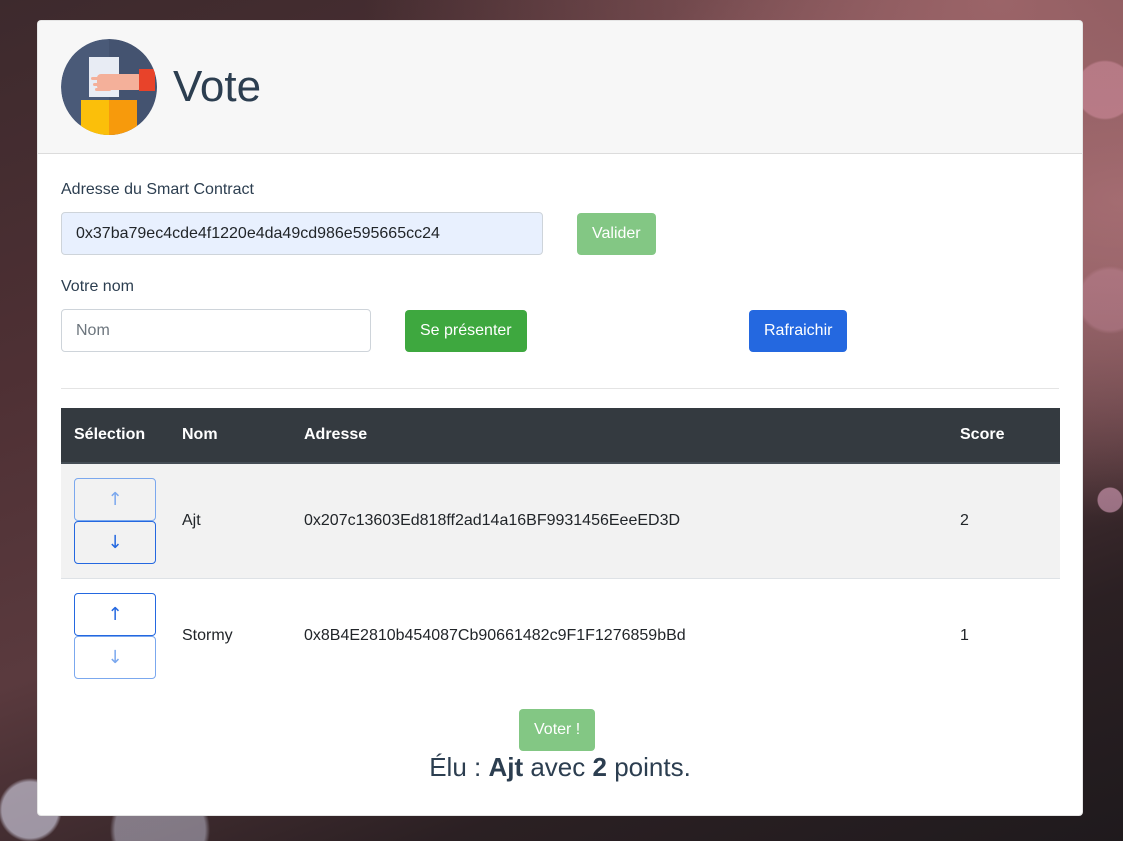 The image size is (1123, 841). I want to click on table-header-row: Sélection Nom Adresse Score, so click(560, 436).